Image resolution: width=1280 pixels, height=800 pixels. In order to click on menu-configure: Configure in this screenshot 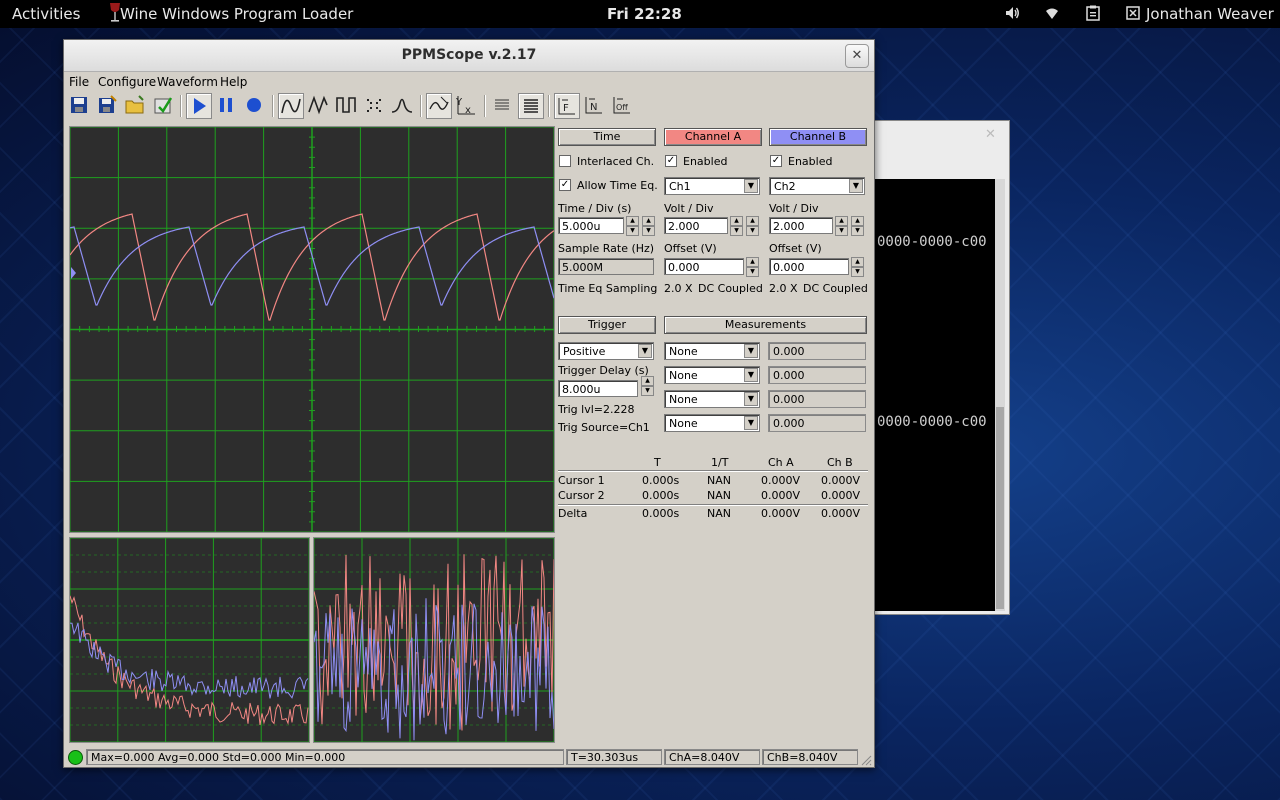, I will do `click(127, 82)`.